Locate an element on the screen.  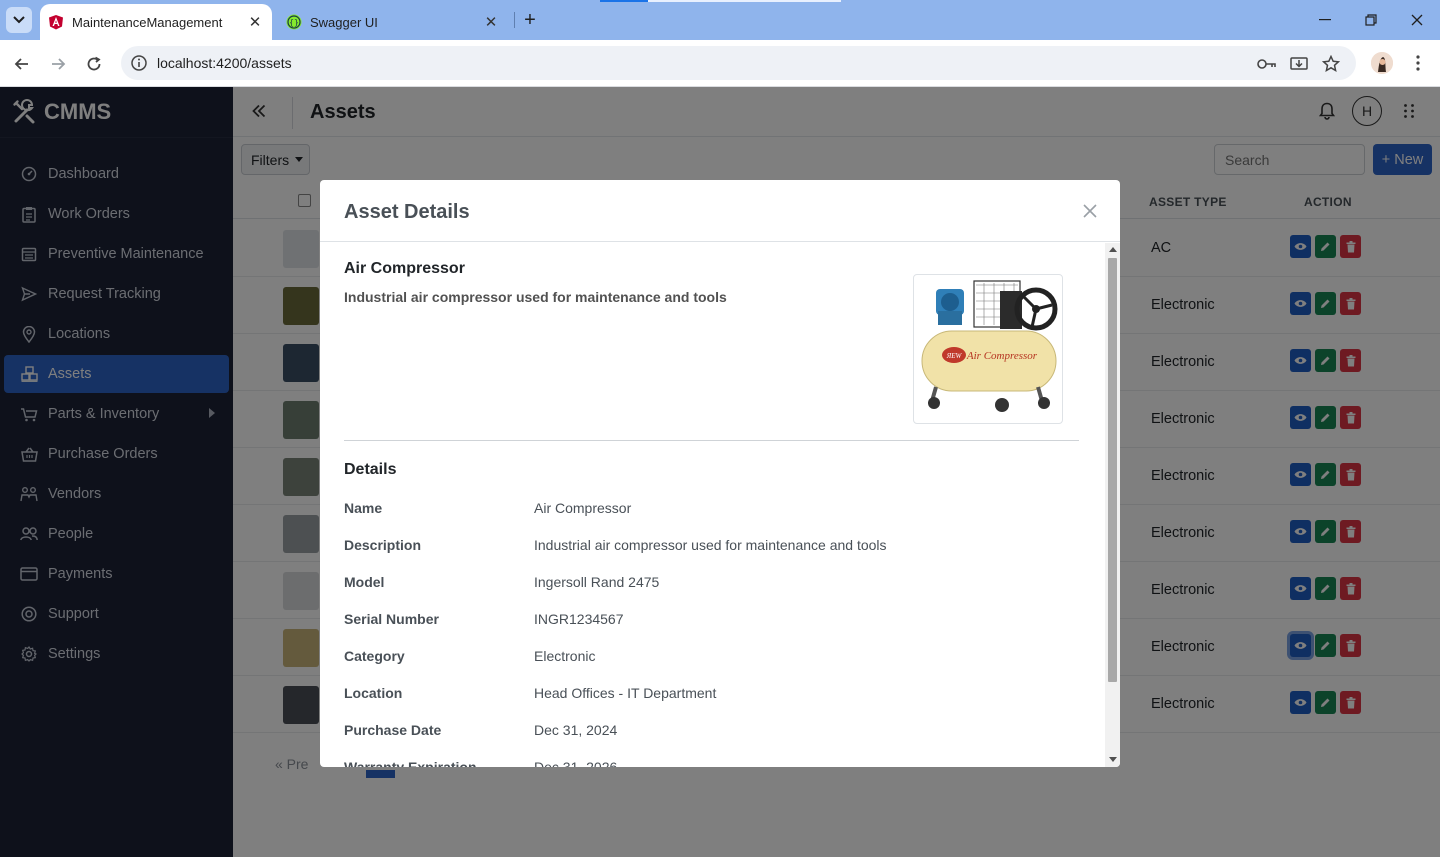
restore-icon is located at coordinates (1371, 20).